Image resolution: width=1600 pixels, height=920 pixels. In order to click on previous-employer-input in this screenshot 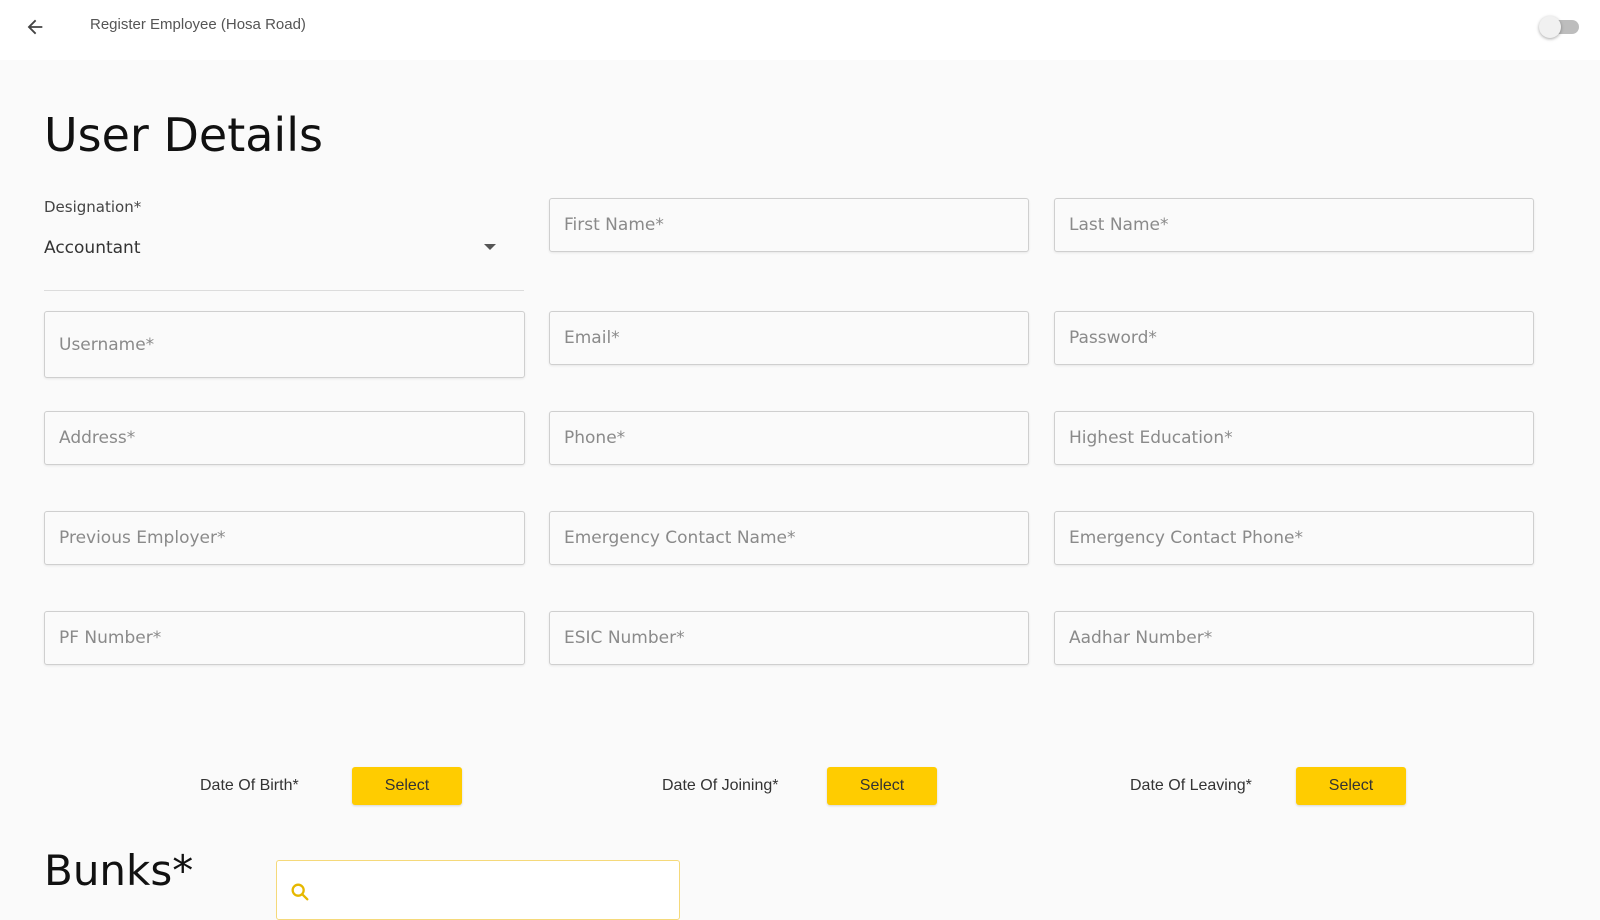, I will do `click(284, 538)`.